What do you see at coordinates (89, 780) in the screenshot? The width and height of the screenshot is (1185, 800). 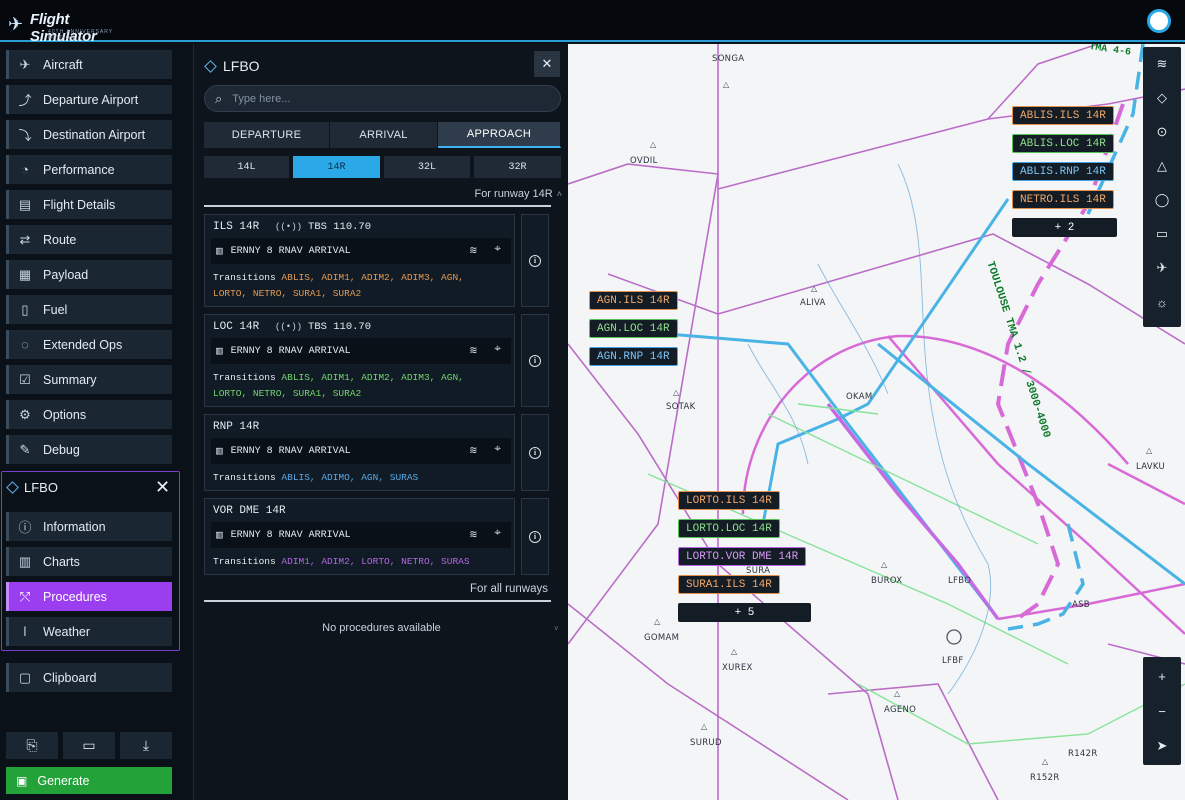 I see `generate-button: ▣ Generate` at bounding box center [89, 780].